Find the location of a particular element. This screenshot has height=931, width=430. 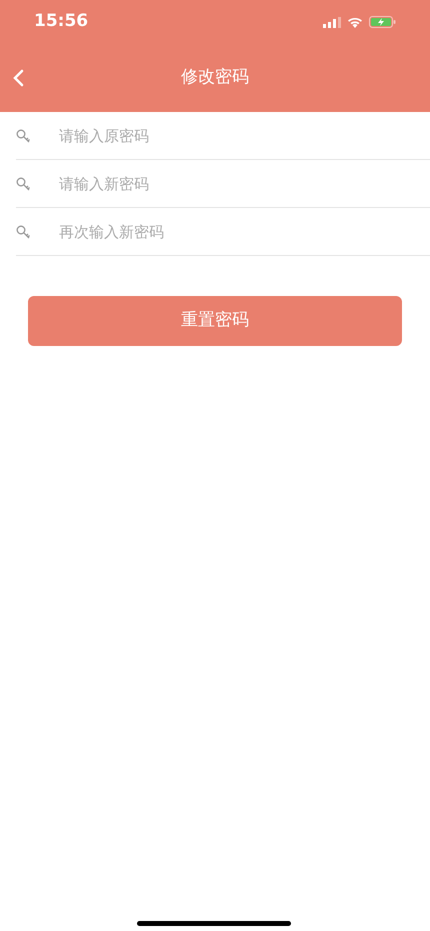

password-field: 请输入原密码 is located at coordinates (244, 135).